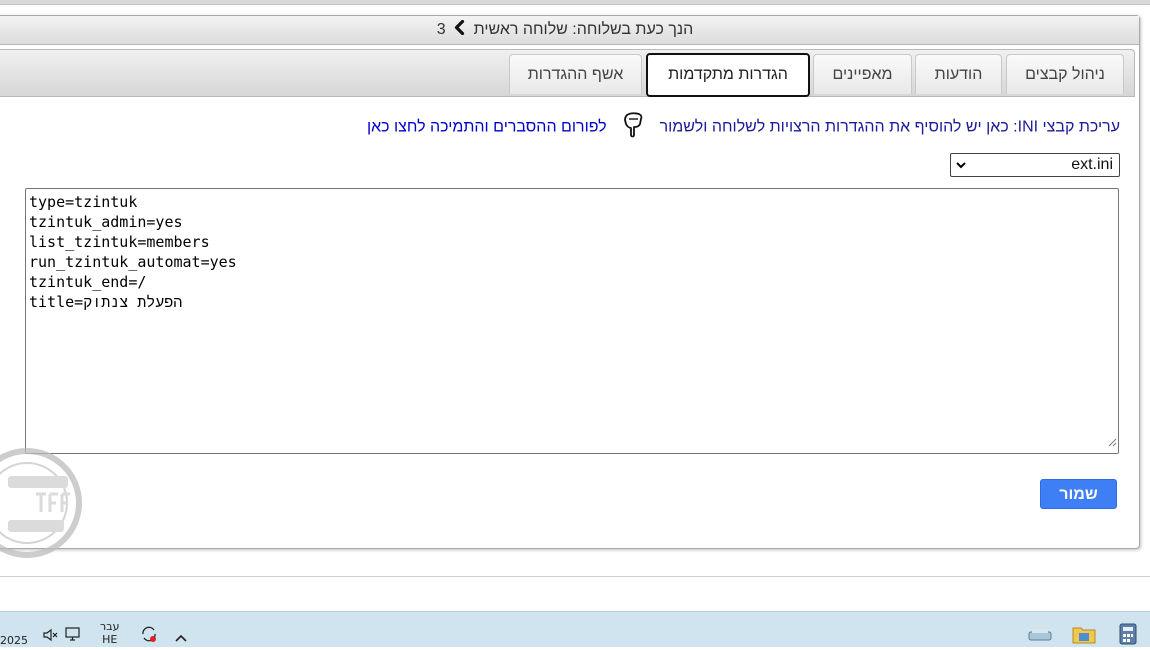 The height and width of the screenshot is (650, 1150). What do you see at coordinates (575, 629) in the screenshot?
I see `windows-taskbar: 2025 עבר HE` at bounding box center [575, 629].